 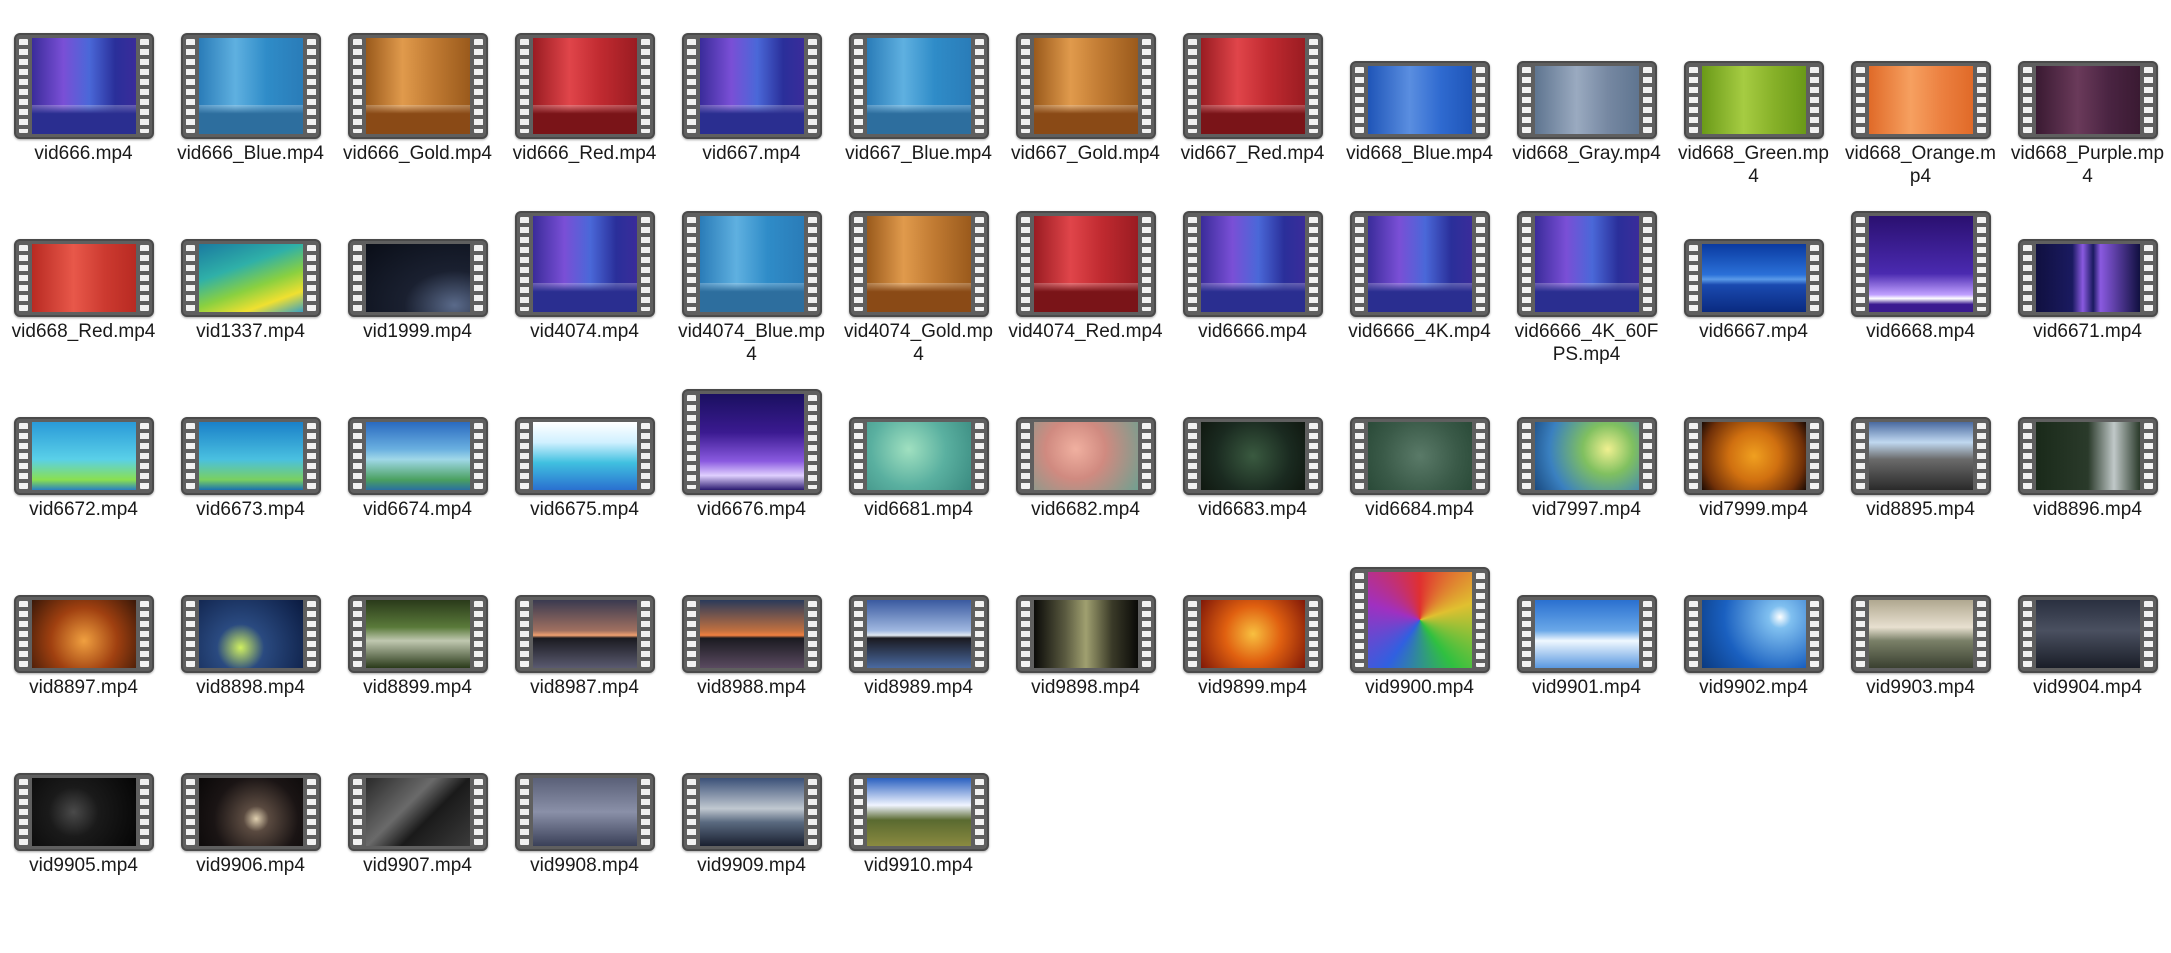 I want to click on file-item: vid8898.mp4, so click(x=250, y=634).